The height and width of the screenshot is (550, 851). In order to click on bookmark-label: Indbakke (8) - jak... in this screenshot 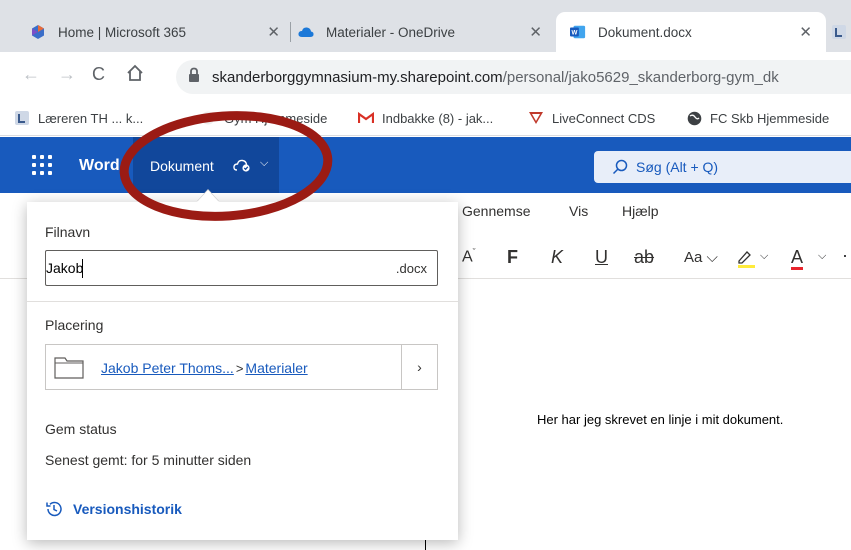, I will do `click(438, 118)`.